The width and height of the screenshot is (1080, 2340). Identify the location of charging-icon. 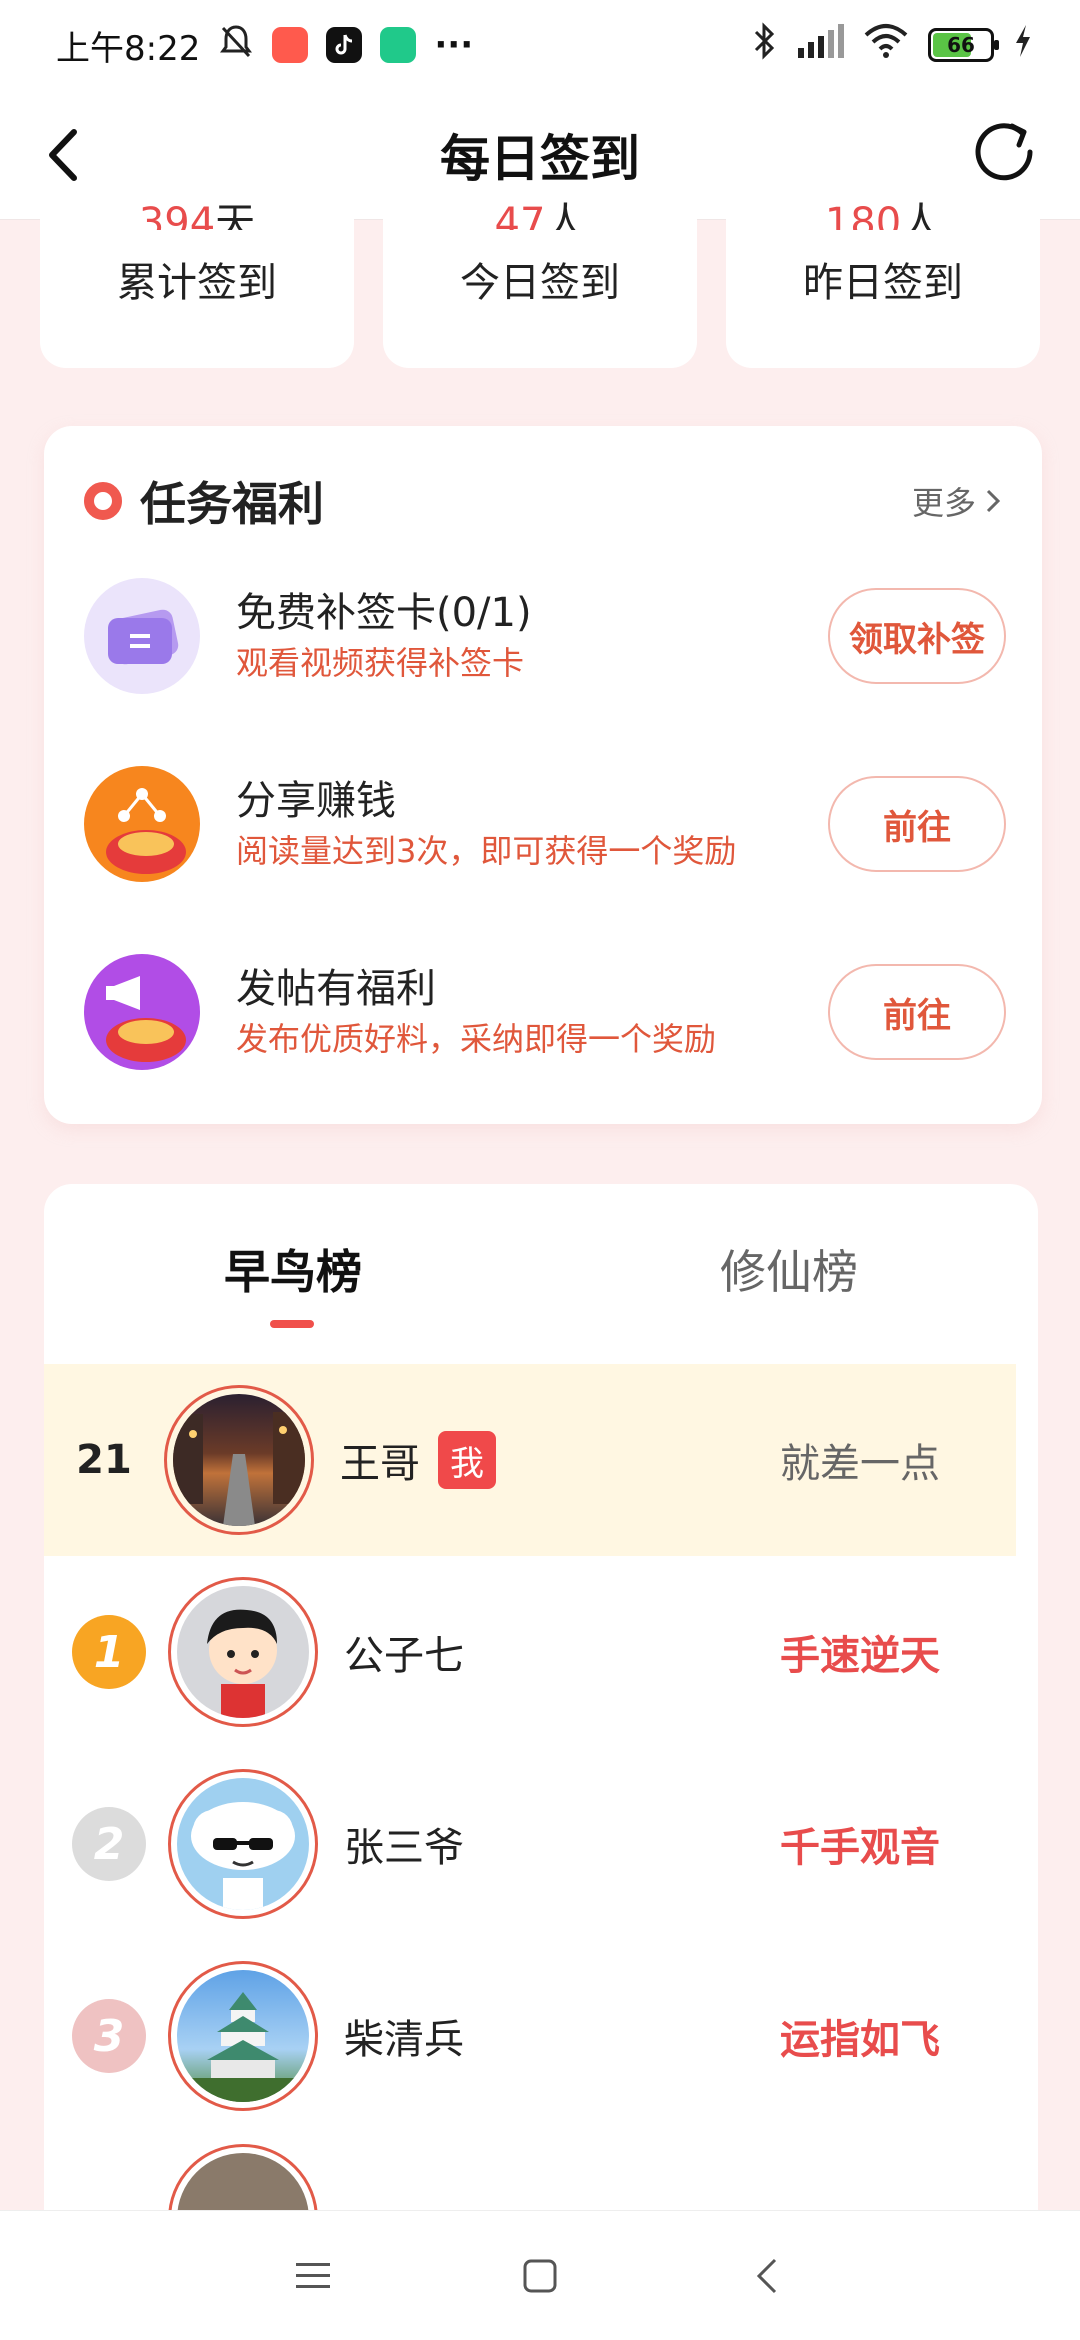
(1023, 45).